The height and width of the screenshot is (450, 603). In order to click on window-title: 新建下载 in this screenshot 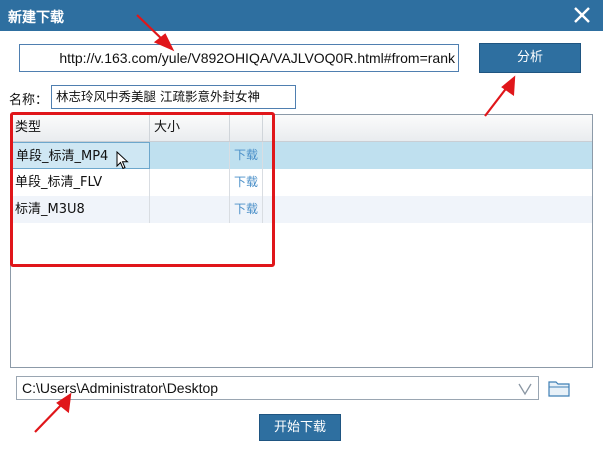, I will do `click(36, 18)`.